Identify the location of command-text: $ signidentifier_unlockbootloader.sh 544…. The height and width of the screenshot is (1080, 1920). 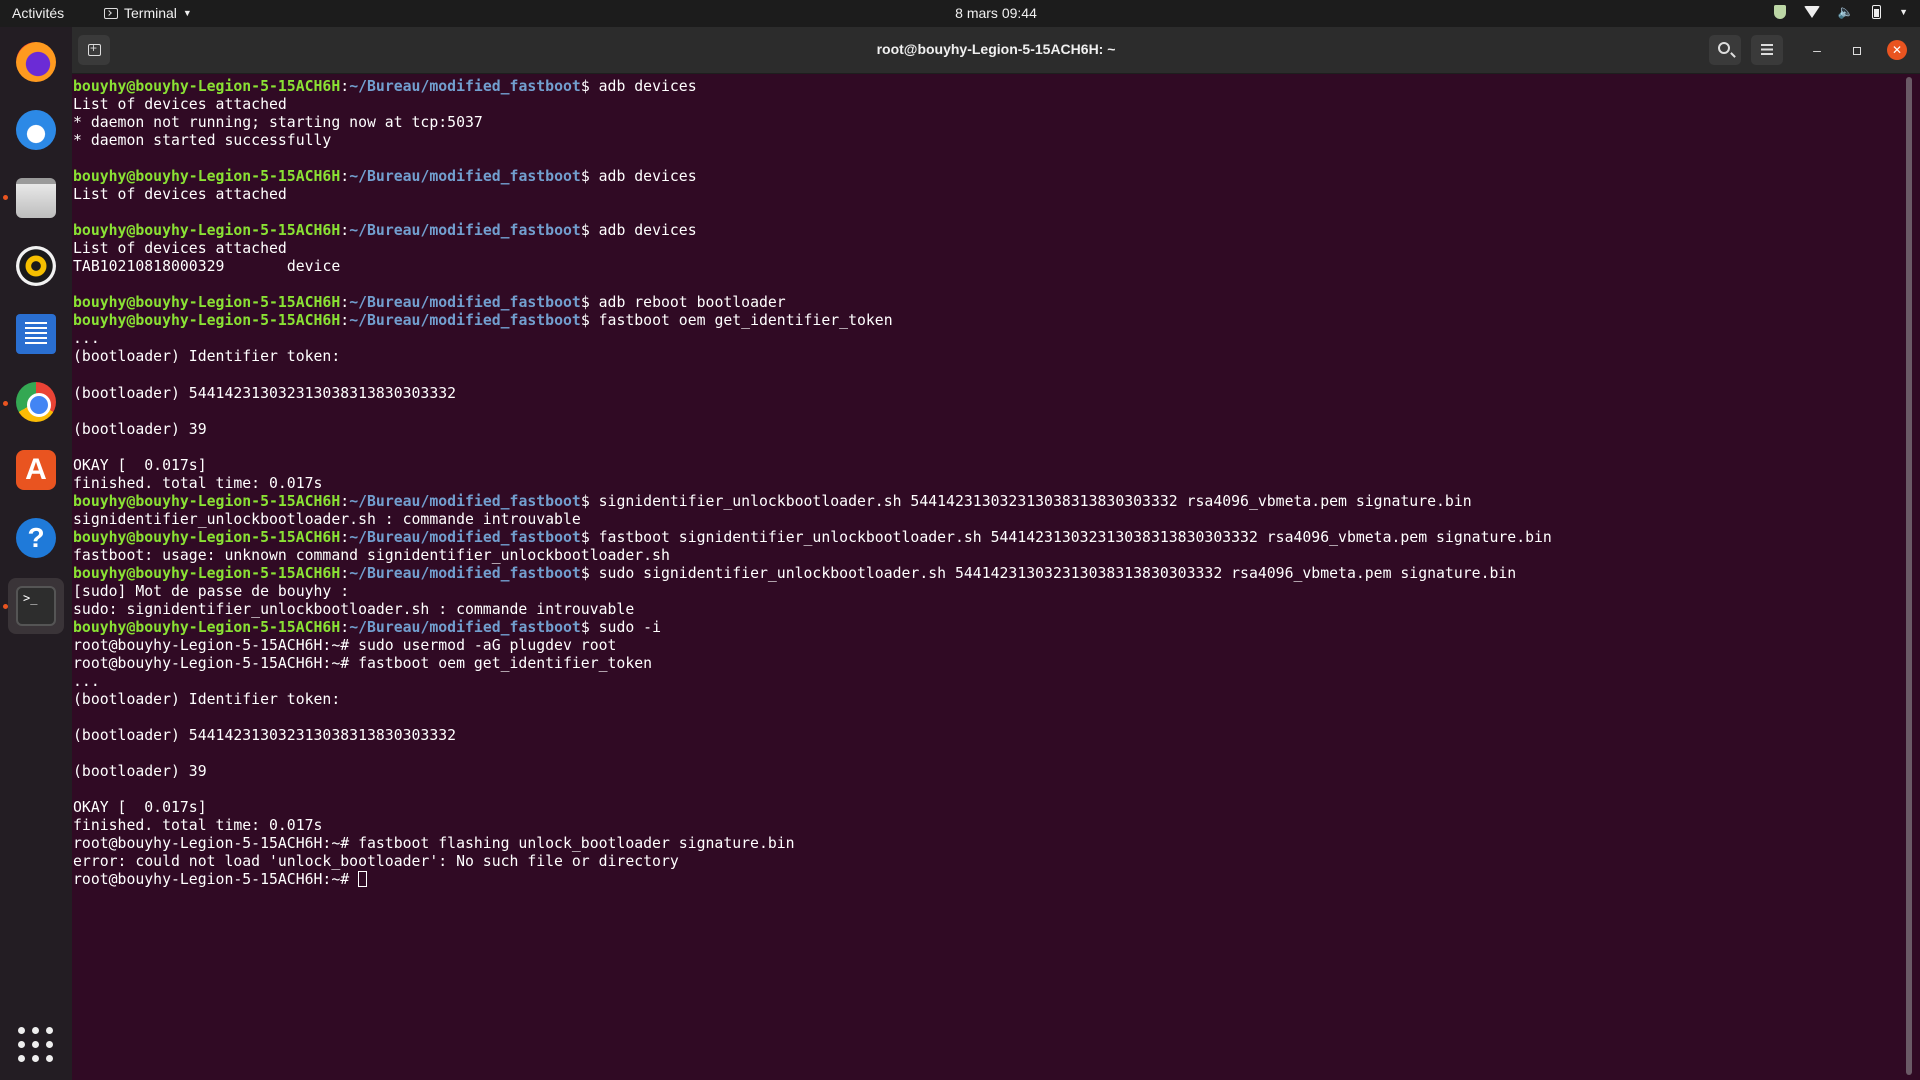
(1026, 501).